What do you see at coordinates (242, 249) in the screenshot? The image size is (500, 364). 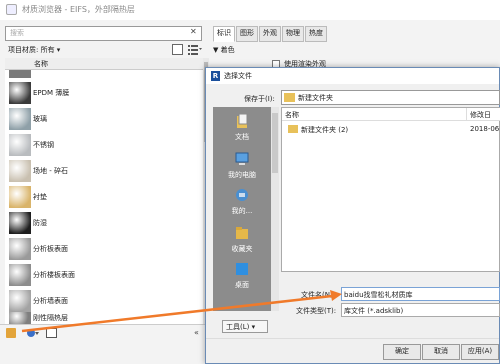 I see `place-label: 收藏夹` at bounding box center [242, 249].